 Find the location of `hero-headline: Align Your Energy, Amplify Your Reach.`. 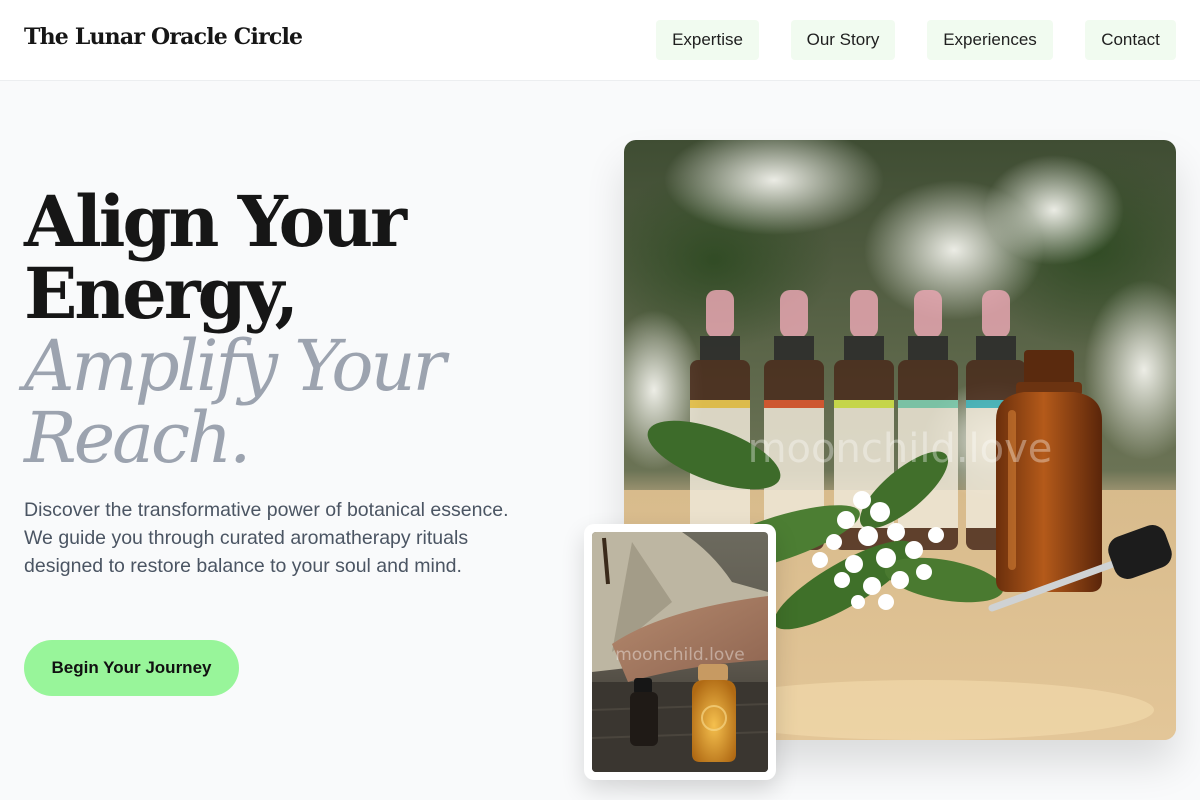

hero-headline: Align Your Energy, Amplify Your Reach. is located at coordinates (235, 329).